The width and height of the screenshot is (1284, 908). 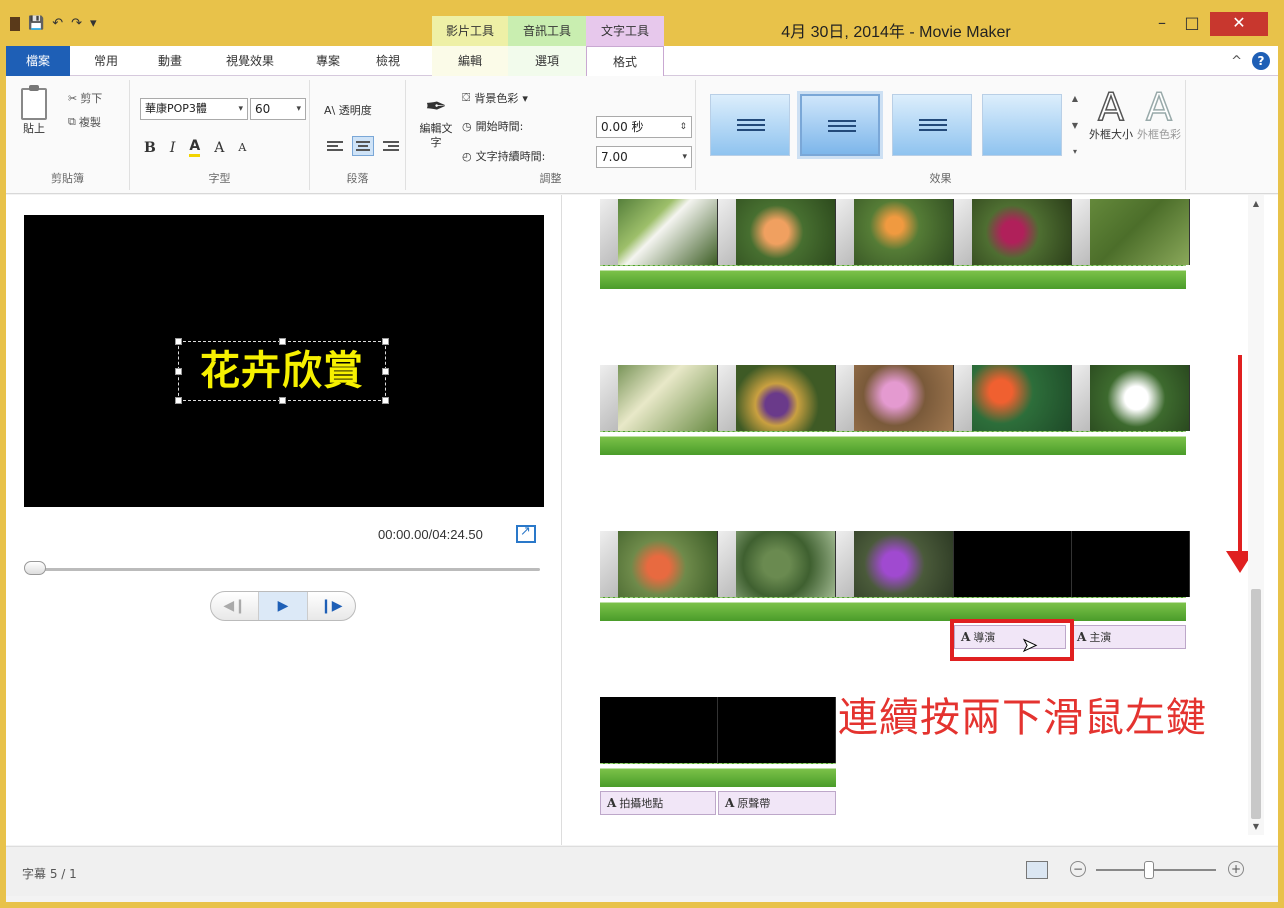 I want to click on save-icon: 💾, so click(x=36, y=23).